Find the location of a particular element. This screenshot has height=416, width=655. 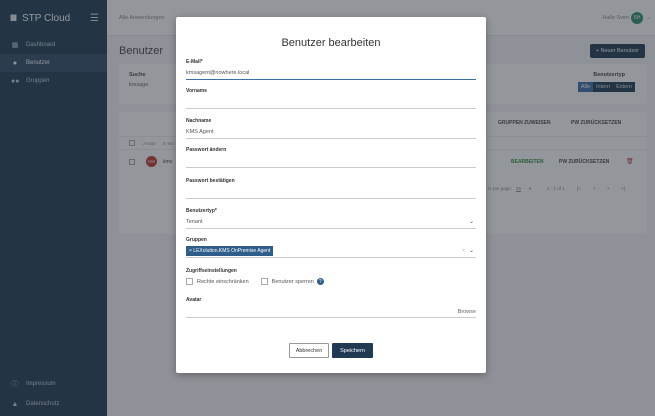

user-type-group: Benutzertyp* Tenant ⌄ is located at coordinates (331, 218).